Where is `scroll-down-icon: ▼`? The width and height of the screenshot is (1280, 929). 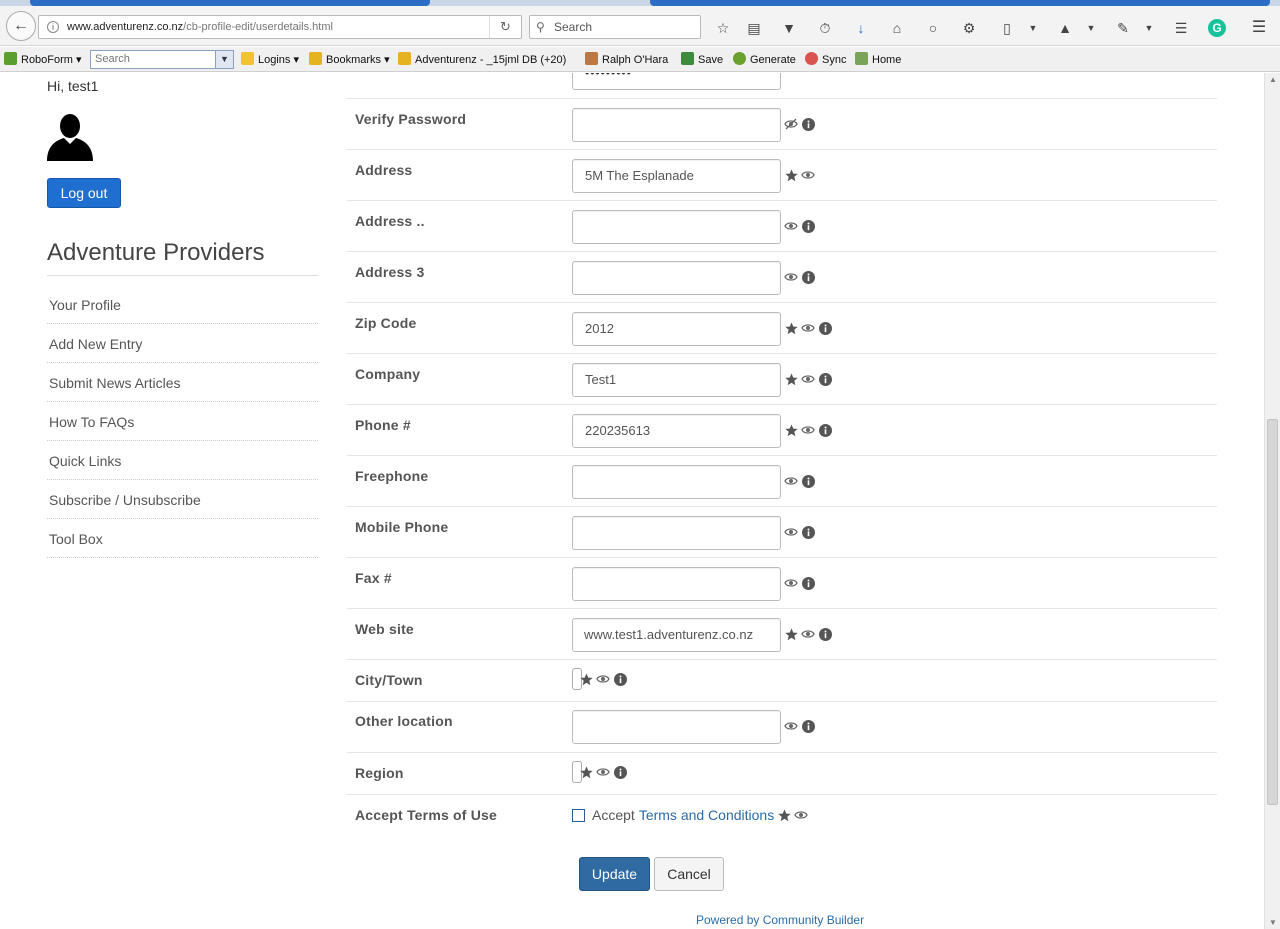 scroll-down-icon: ▼ is located at coordinates (1273, 922).